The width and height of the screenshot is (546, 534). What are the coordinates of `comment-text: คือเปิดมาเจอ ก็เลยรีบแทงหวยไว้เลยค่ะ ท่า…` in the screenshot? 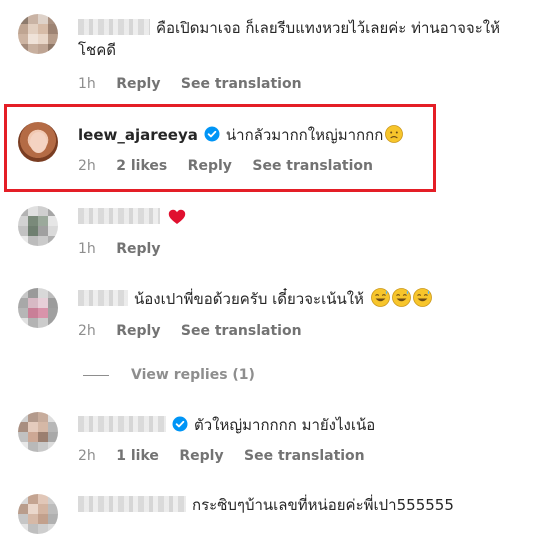 It's located at (289, 28).